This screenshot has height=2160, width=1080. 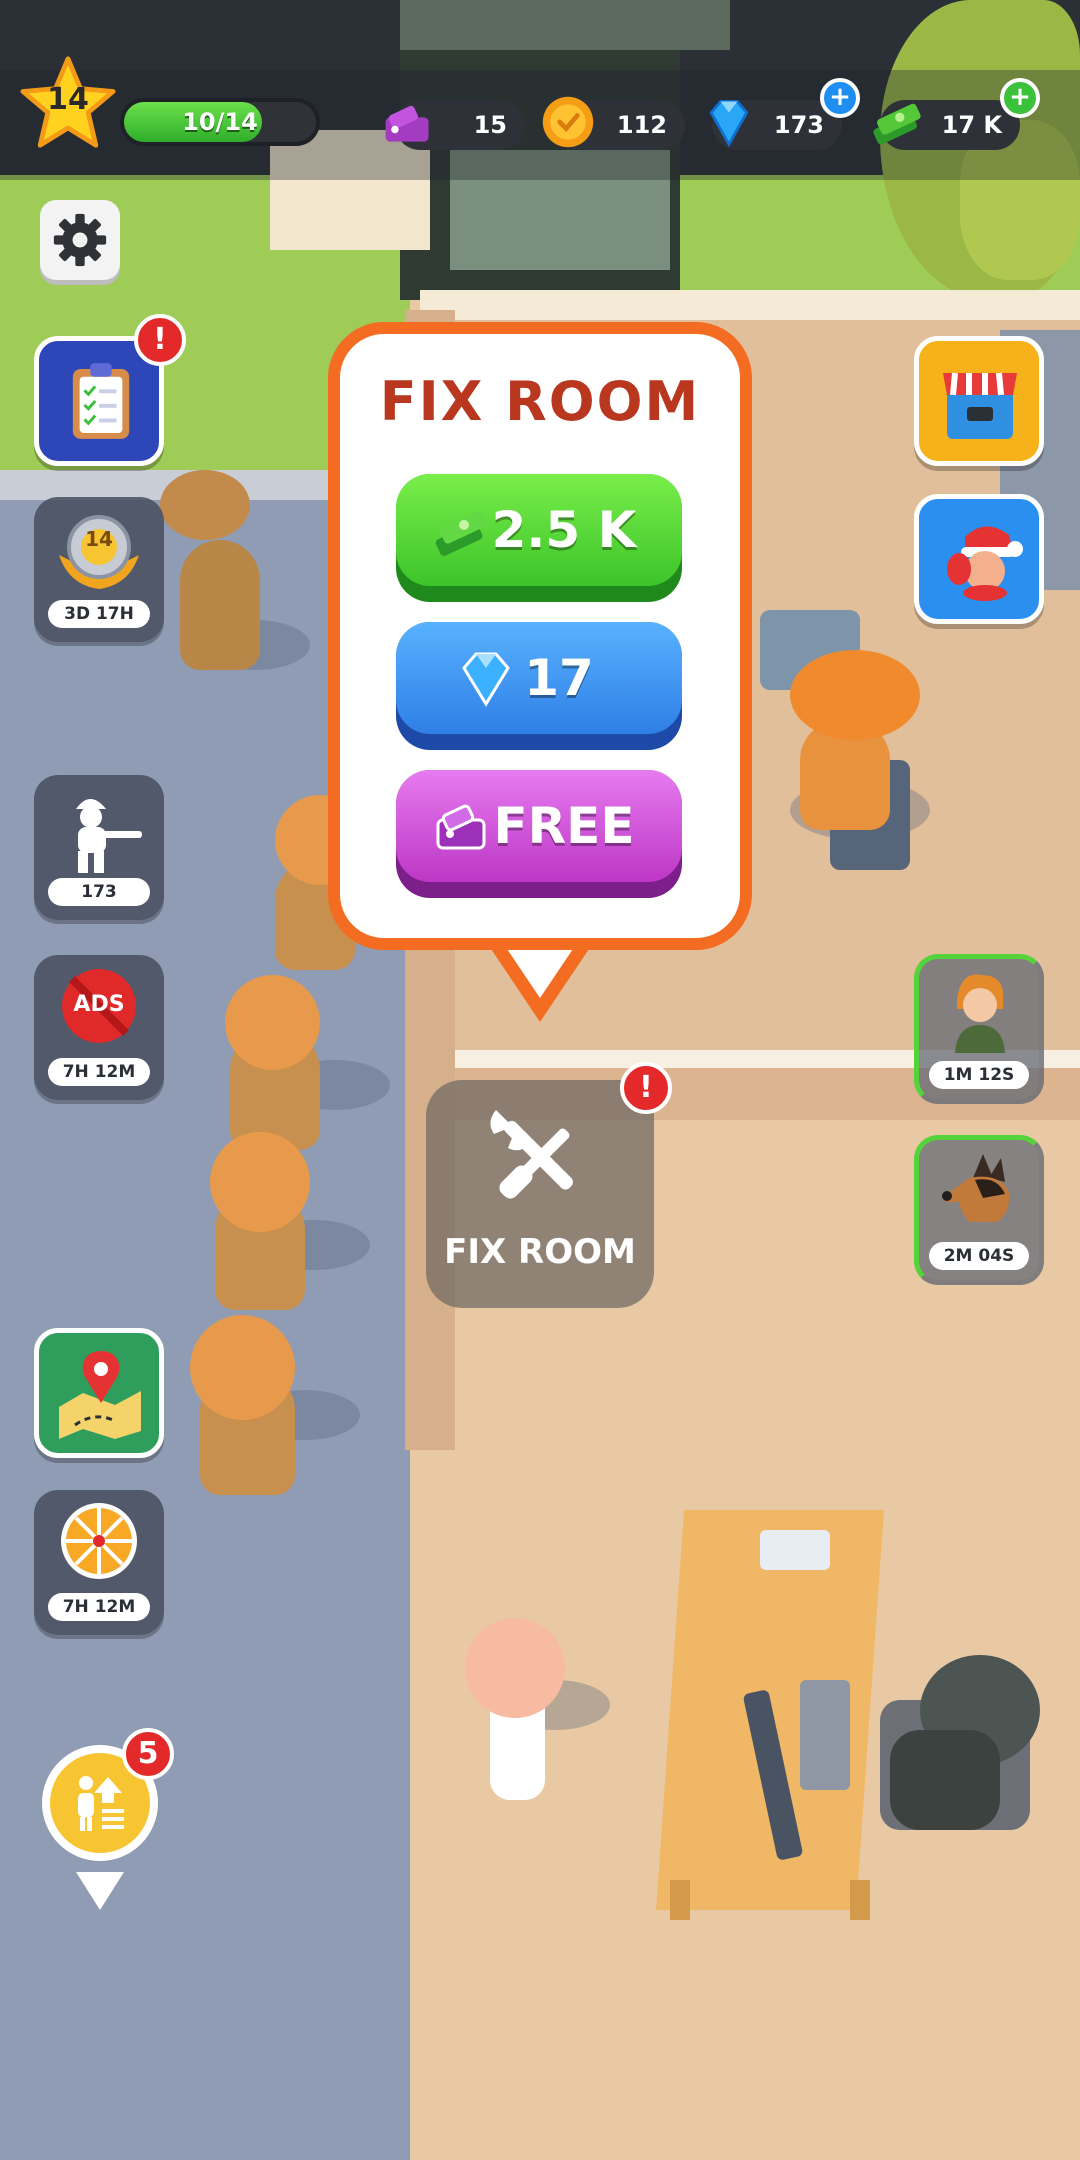 I want to click on dog-icon, so click(x=976, y=1188).